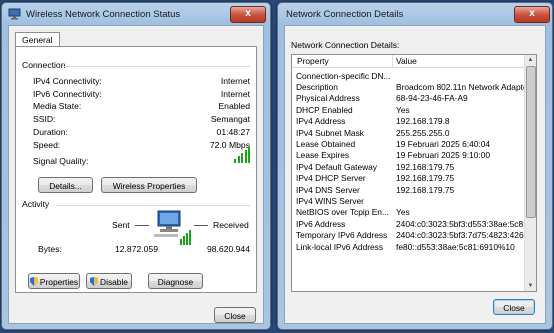 This screenshot has width=554, height=333. Describe the element at coordinates (228, 249) in the screenshot. I see `bytes-received-value: 98.620.944` at that location.